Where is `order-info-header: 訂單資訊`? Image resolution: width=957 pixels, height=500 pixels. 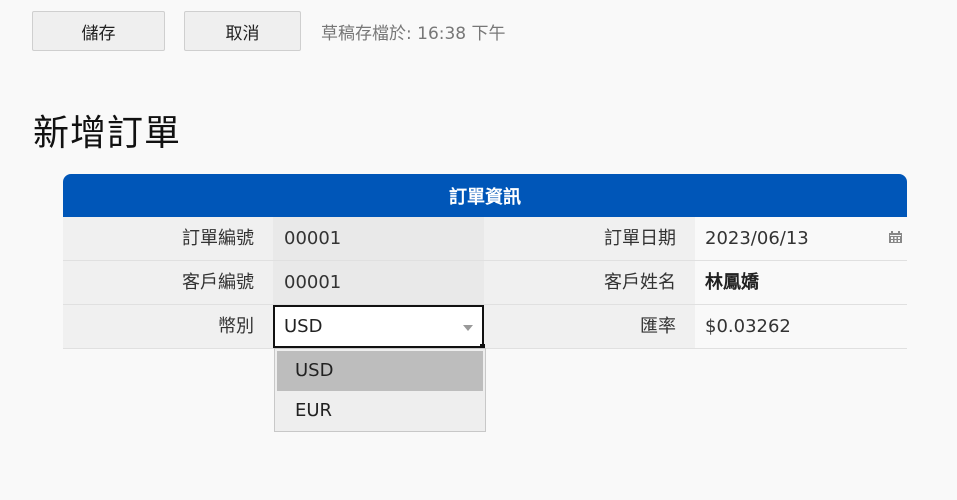 order-info-header: 訂單資訊 is located at coordinates (485, 195).